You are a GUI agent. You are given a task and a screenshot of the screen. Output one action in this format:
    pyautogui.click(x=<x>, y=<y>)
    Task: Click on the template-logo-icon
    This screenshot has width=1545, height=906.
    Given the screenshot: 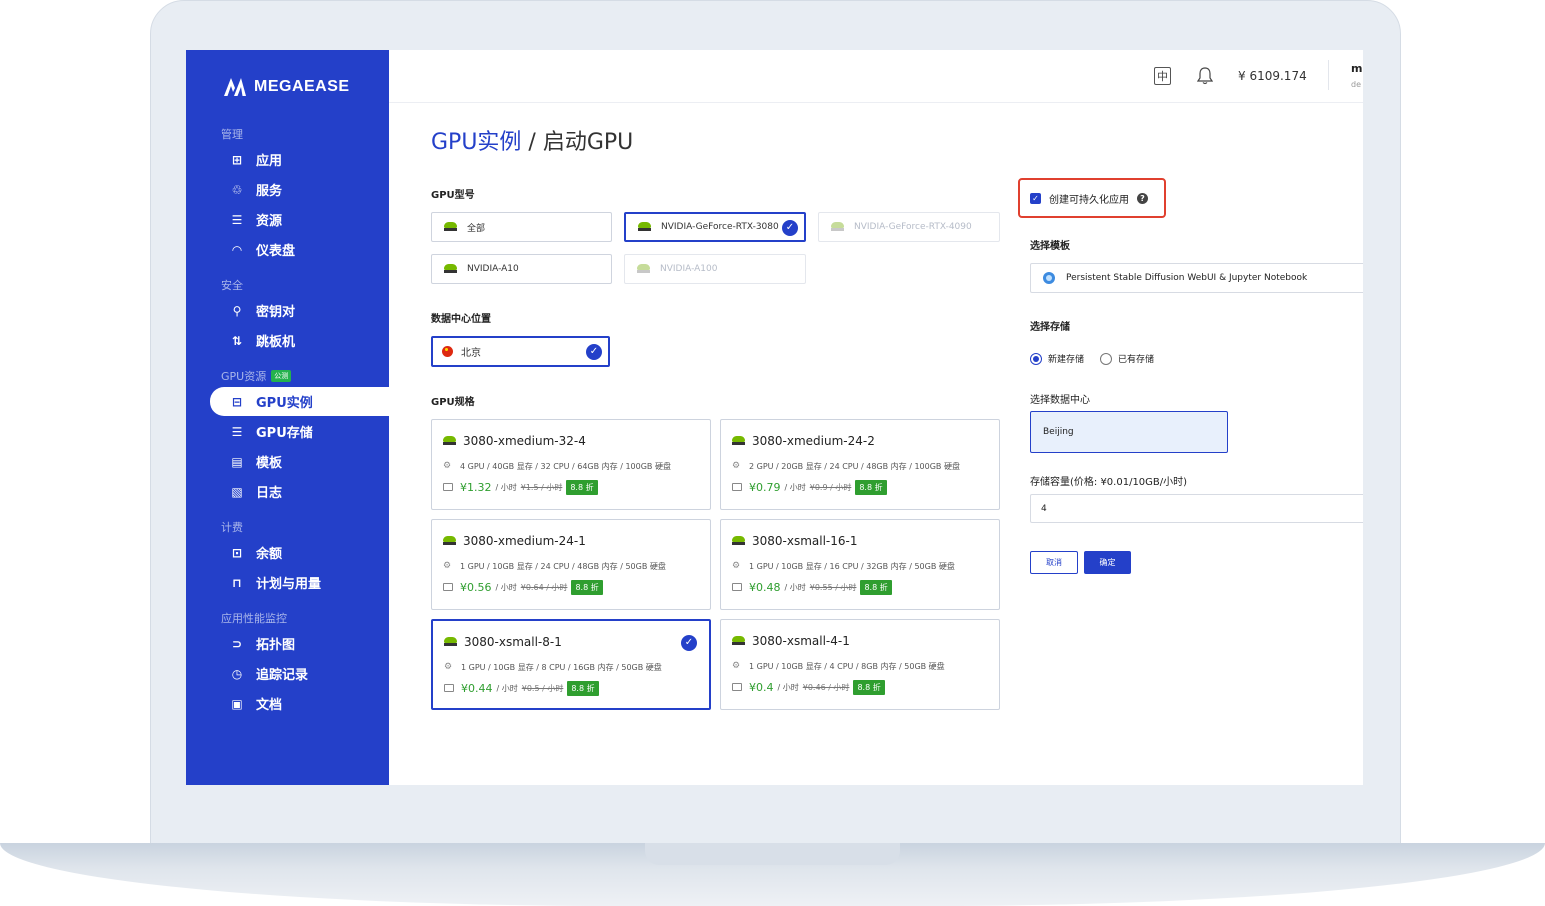 What is the action you would take?
    pyautogui.click(x=1049, y=278)
    